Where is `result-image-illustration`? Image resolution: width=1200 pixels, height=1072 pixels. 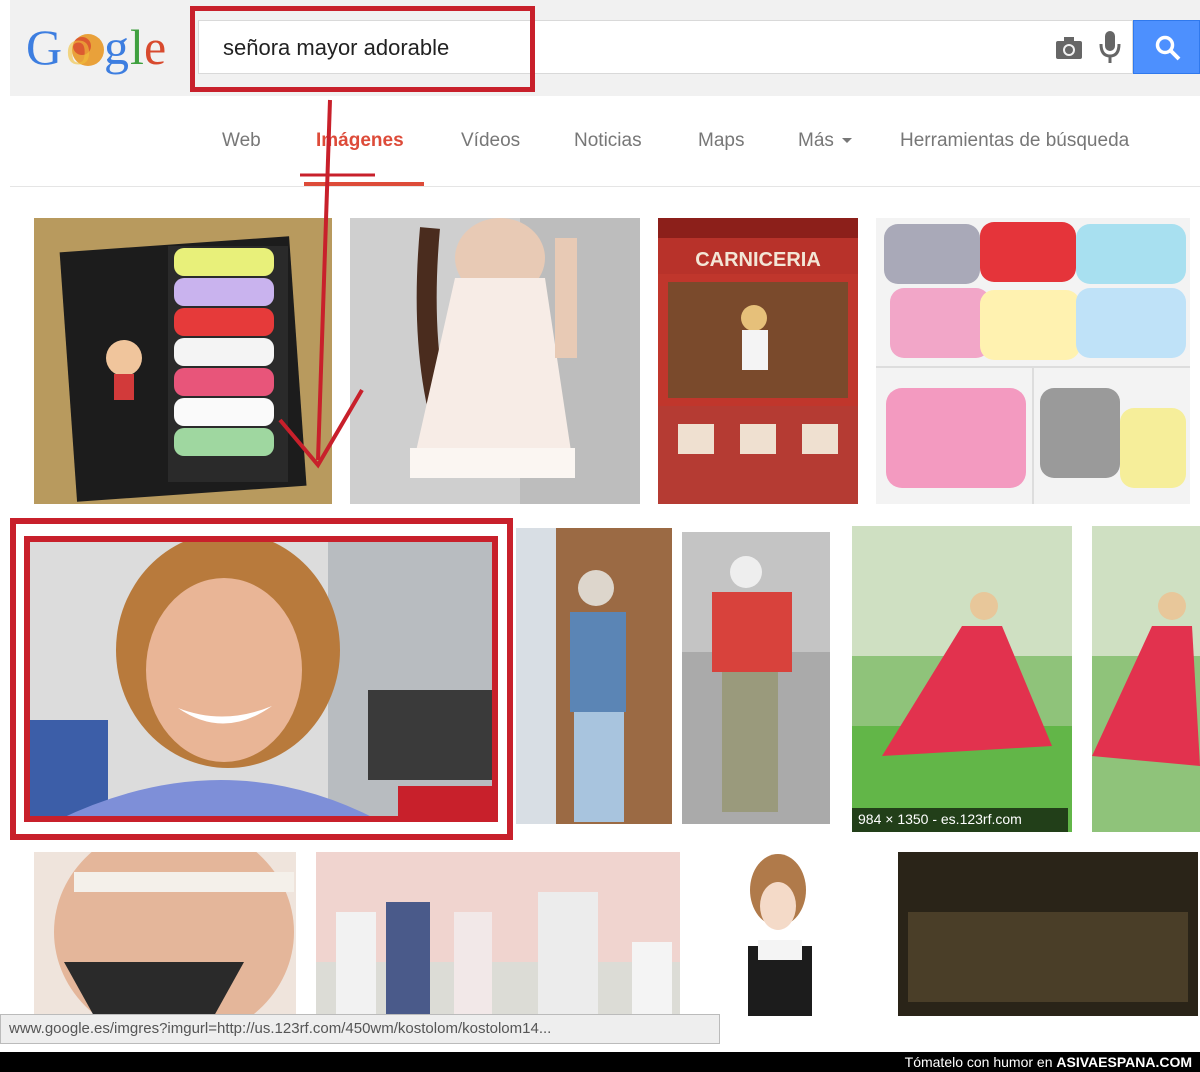 result-image-illustration is located at coordinates (788, 933).